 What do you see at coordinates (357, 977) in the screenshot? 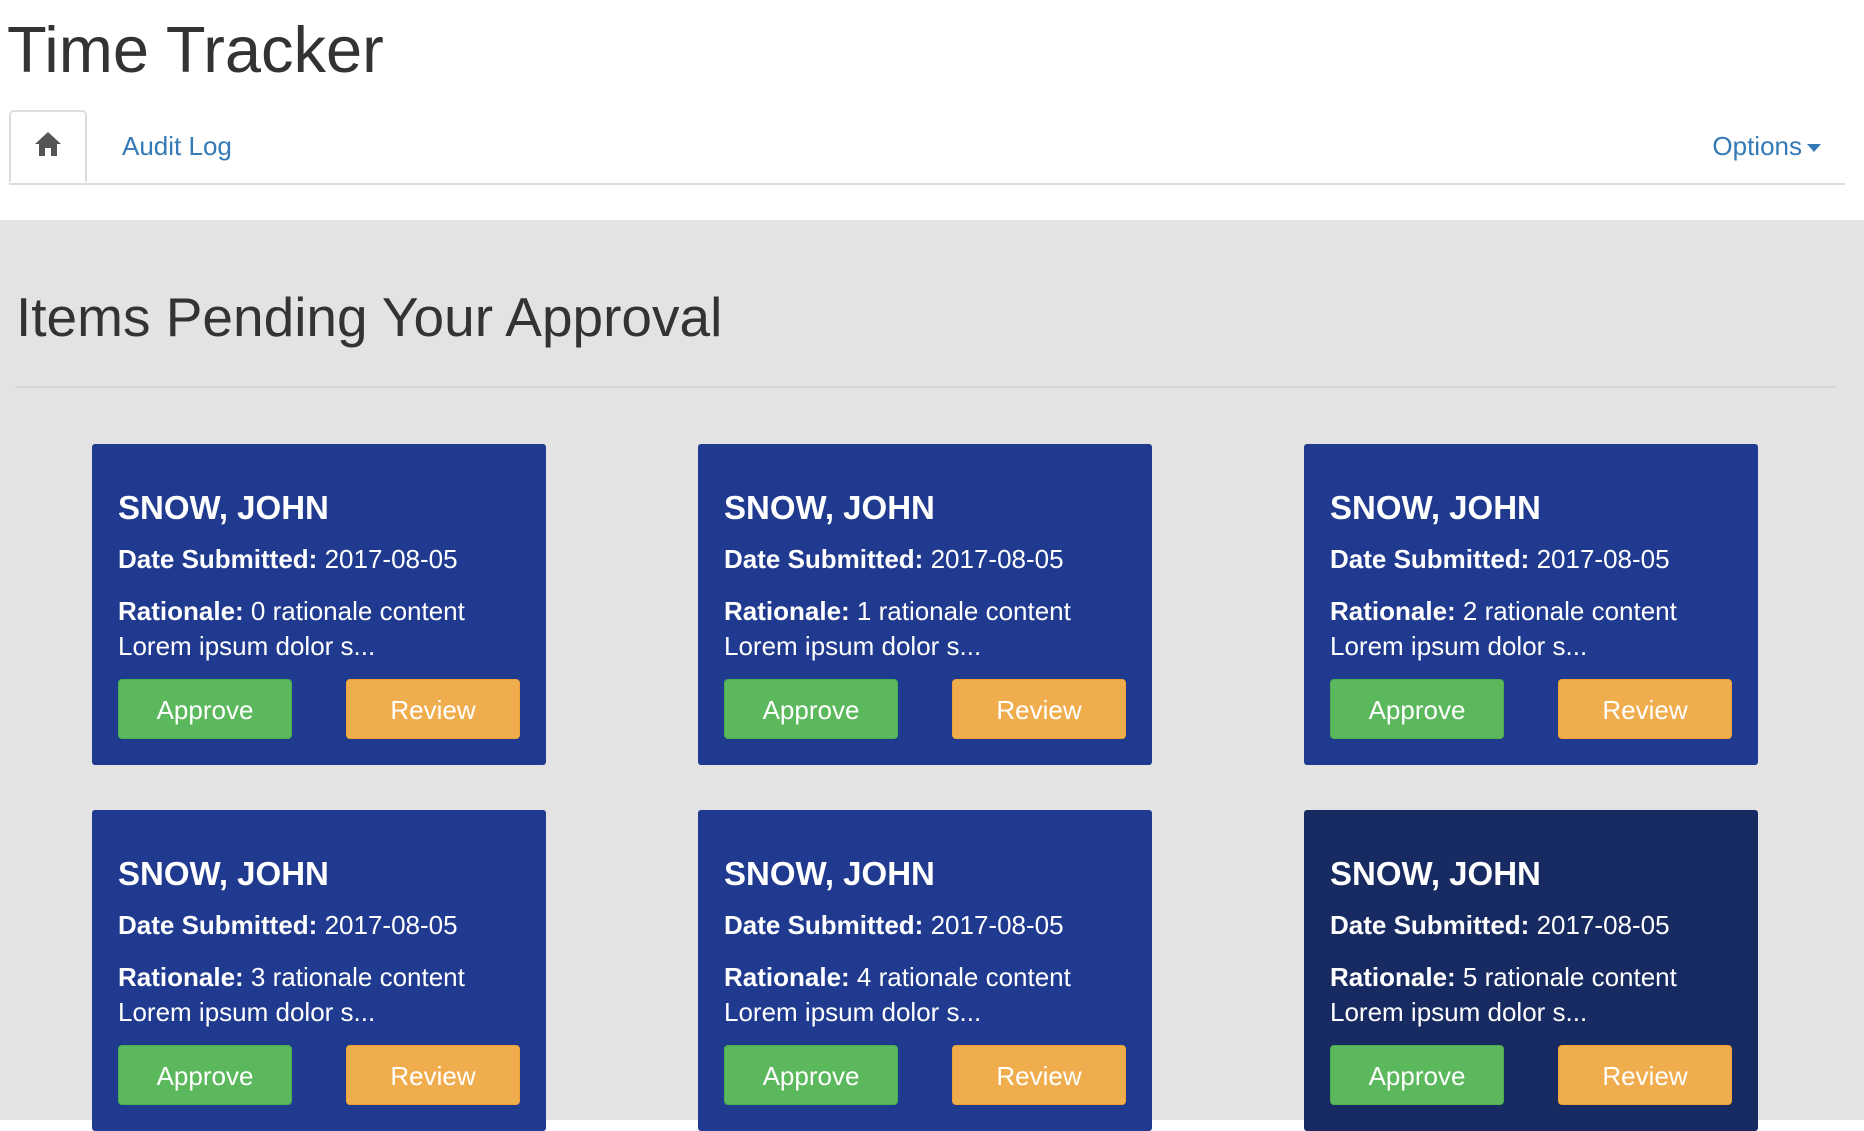
I see `rationale-value: 3 rationale content` at bounding box center [357, 977].